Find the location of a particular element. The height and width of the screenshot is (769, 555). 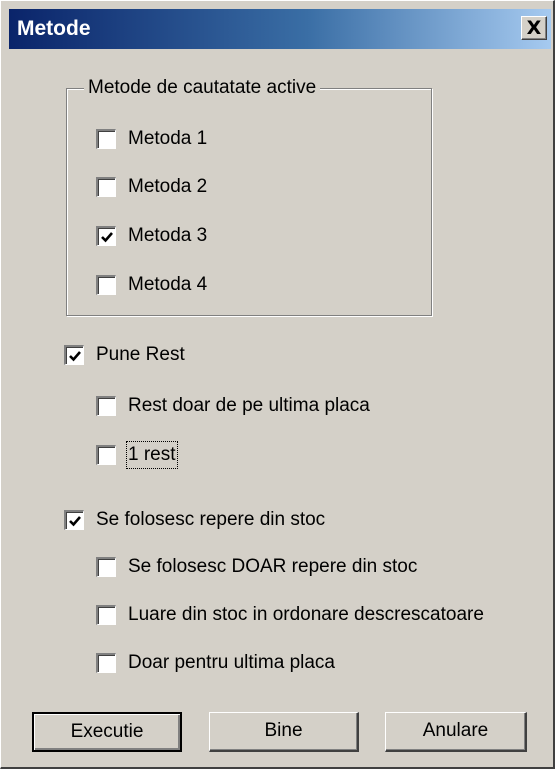

checkbox-label: Doar pentru ultima placa is located at coordinates (231, 662).